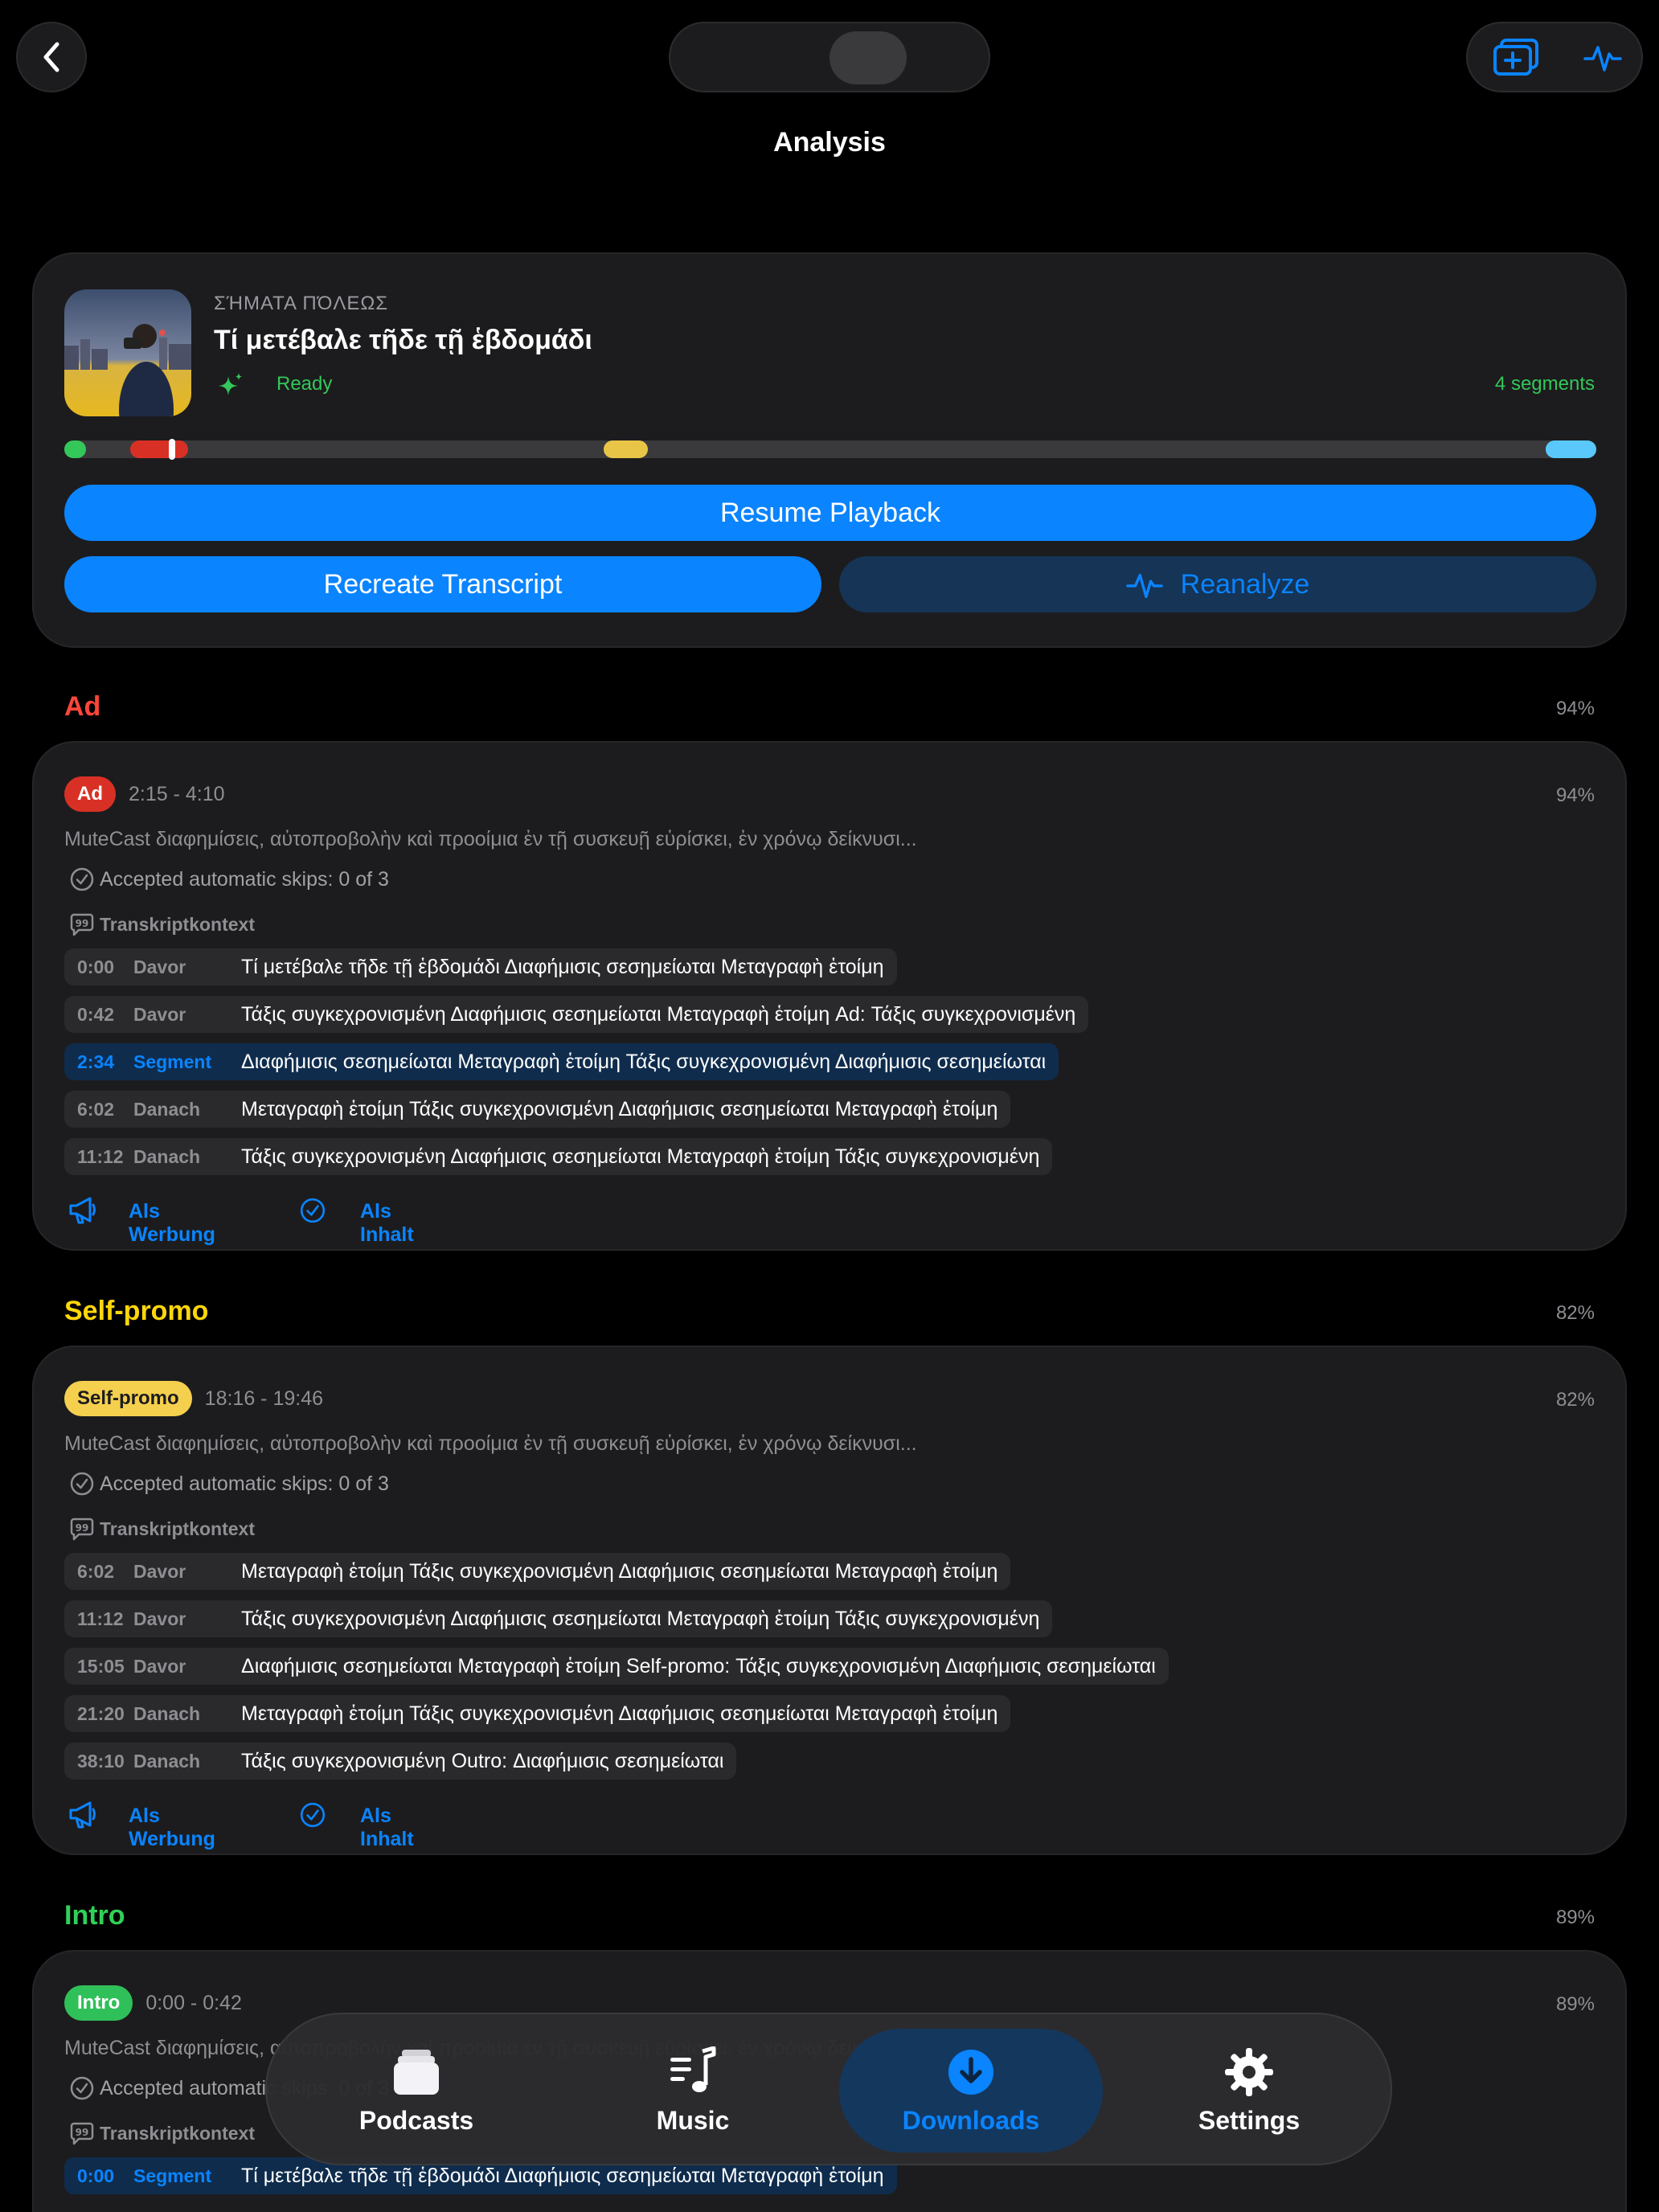 This screenshot has width=1659, height=2212. I want to click on section-percent-self-promo: 82%, so click(1575, 1313).